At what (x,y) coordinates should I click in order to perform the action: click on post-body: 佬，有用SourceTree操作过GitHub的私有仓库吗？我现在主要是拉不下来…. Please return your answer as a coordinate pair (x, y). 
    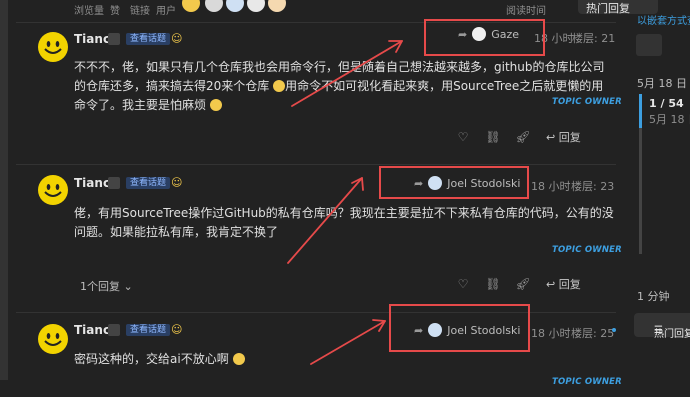
    Looking at the image, I should click on (344, 223).